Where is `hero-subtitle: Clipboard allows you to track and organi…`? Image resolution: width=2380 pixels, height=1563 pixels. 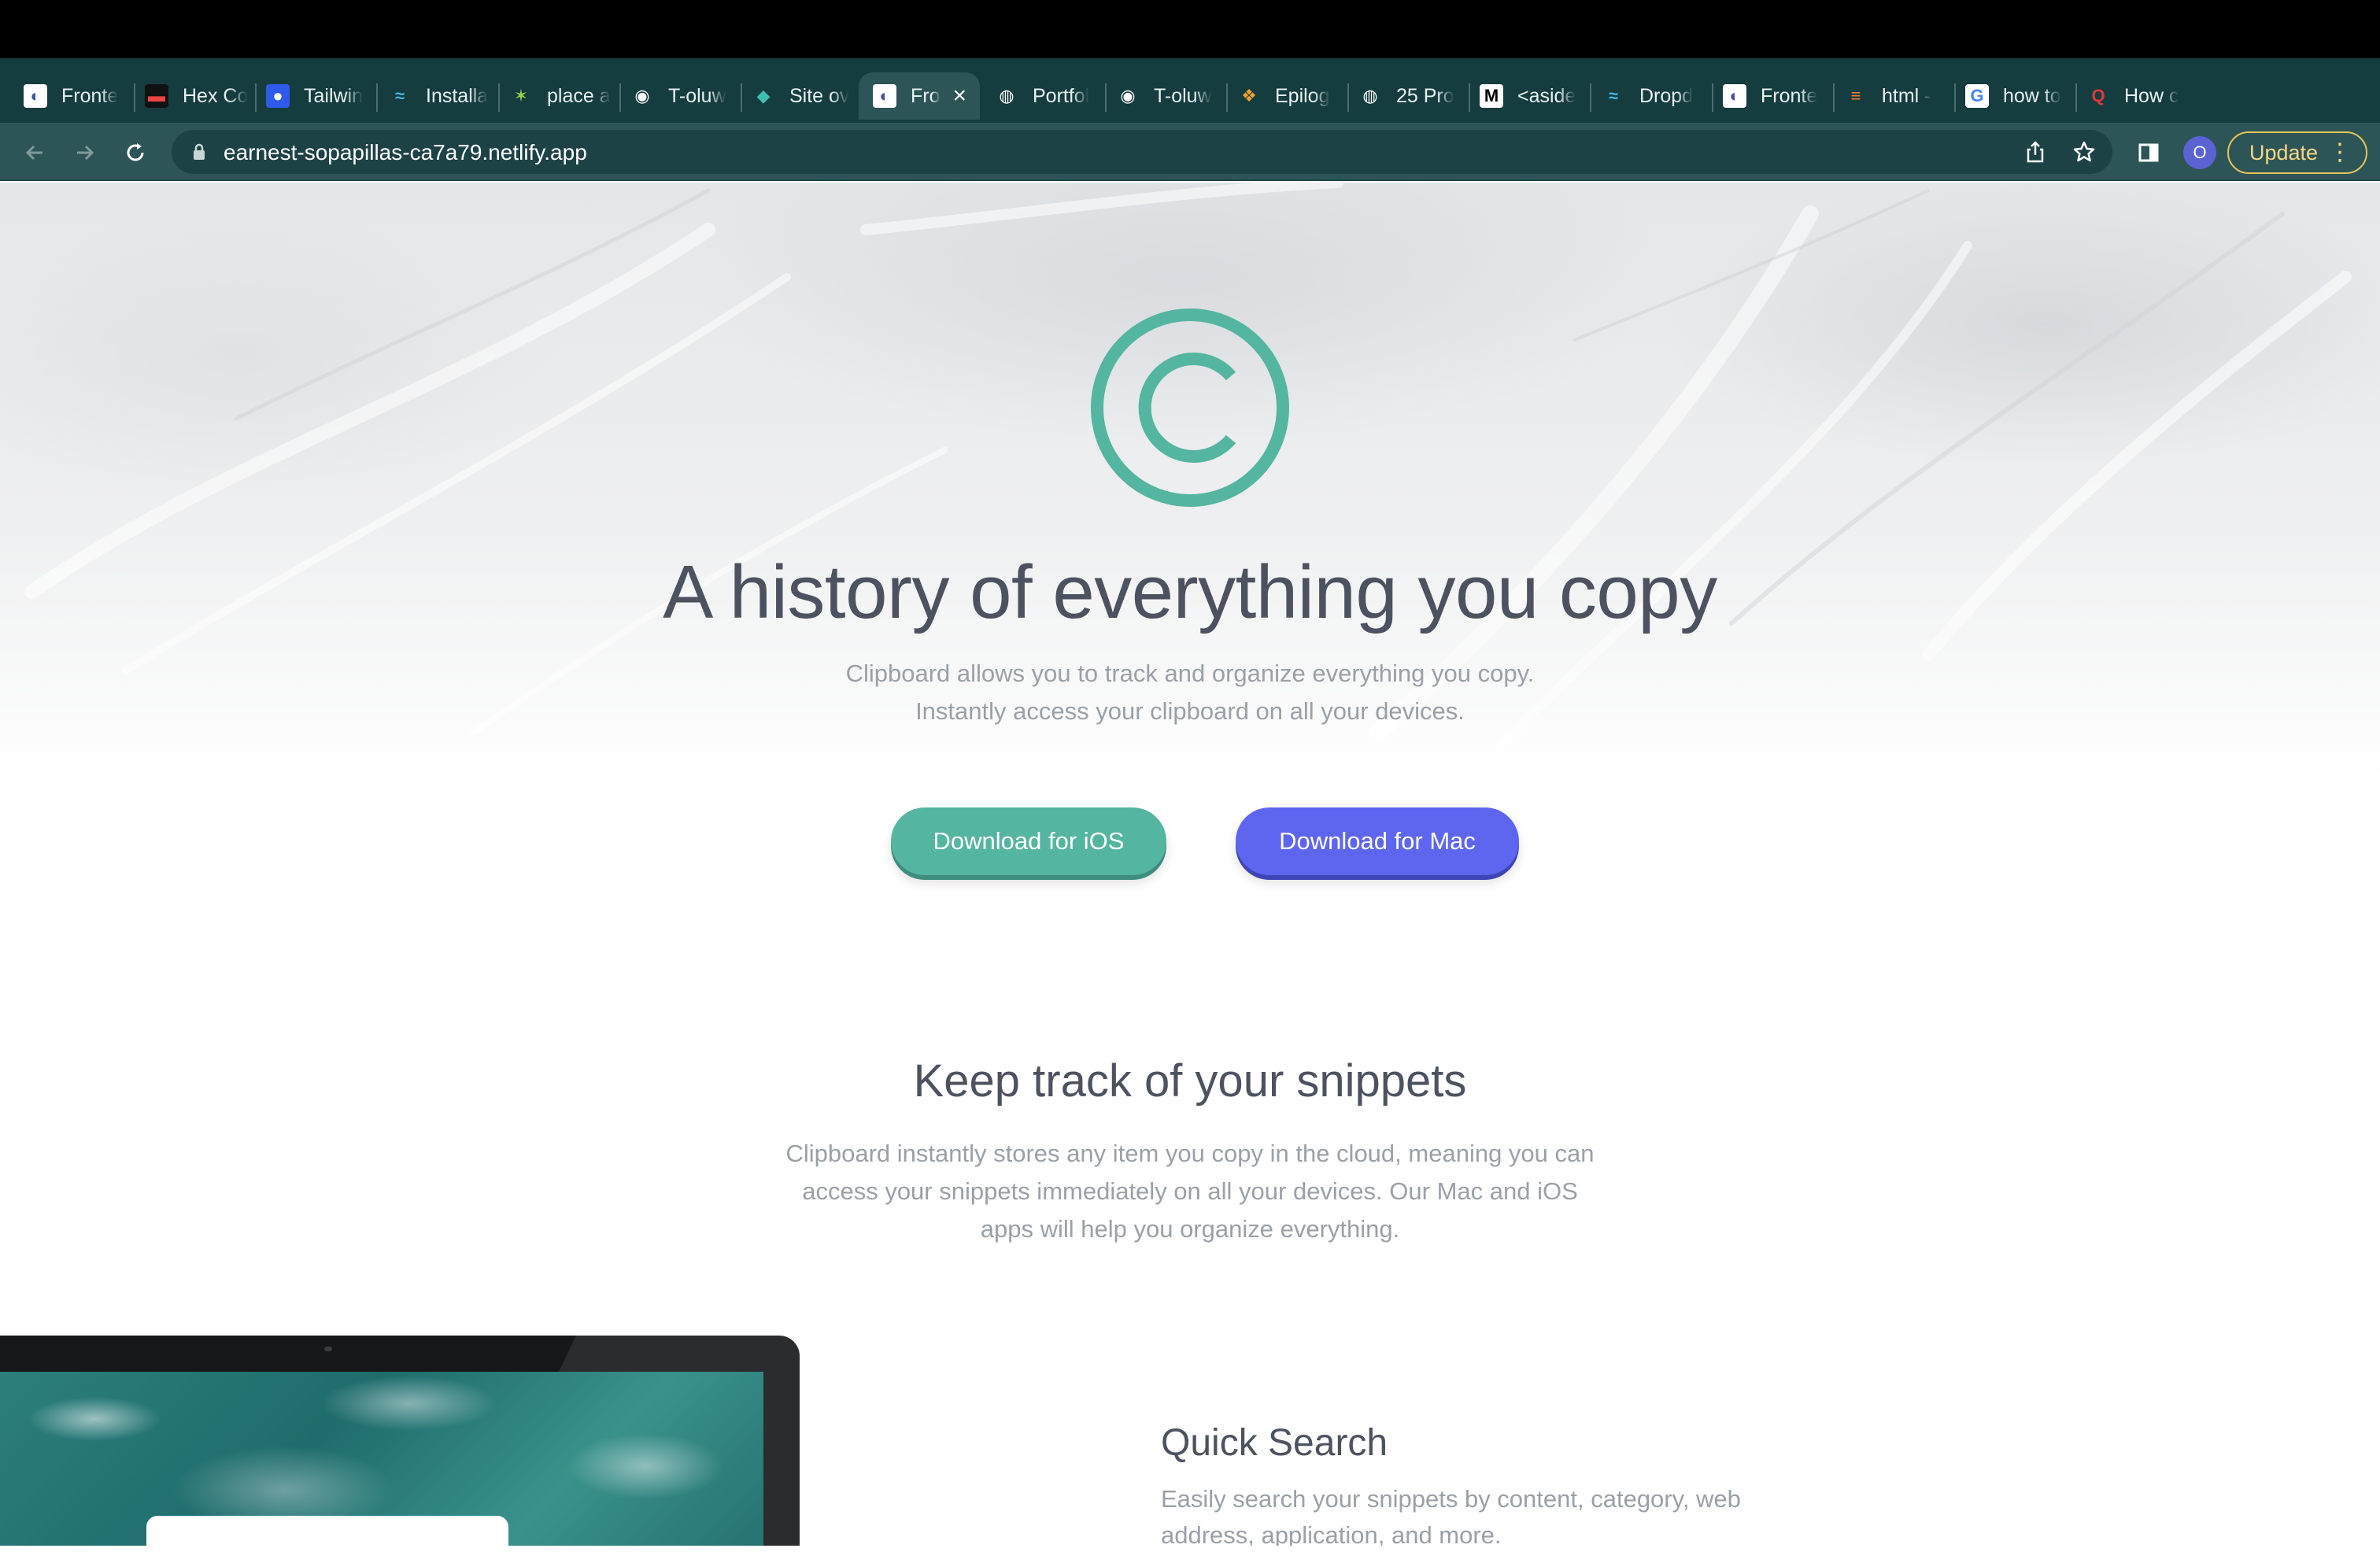
hero-subtitle: Clipboard allows you to track and organi… is located at coordinates (1190, 693).